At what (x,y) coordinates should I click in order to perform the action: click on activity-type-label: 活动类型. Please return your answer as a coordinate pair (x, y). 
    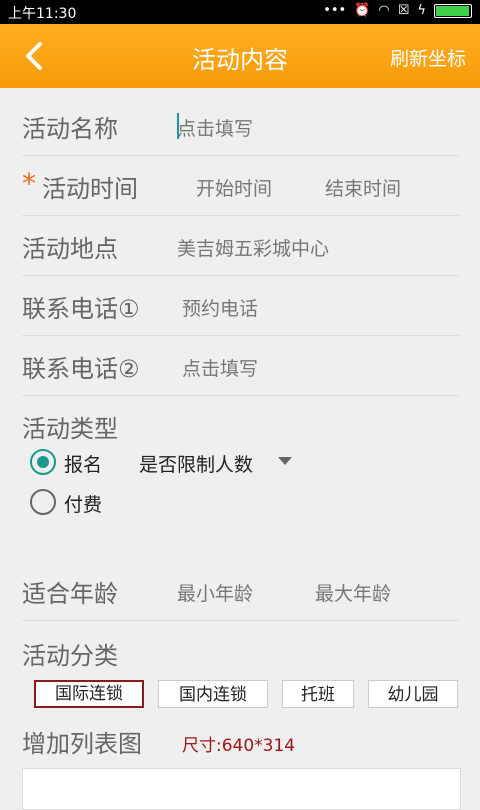
    Looking at the image, I should click on (70, 429).